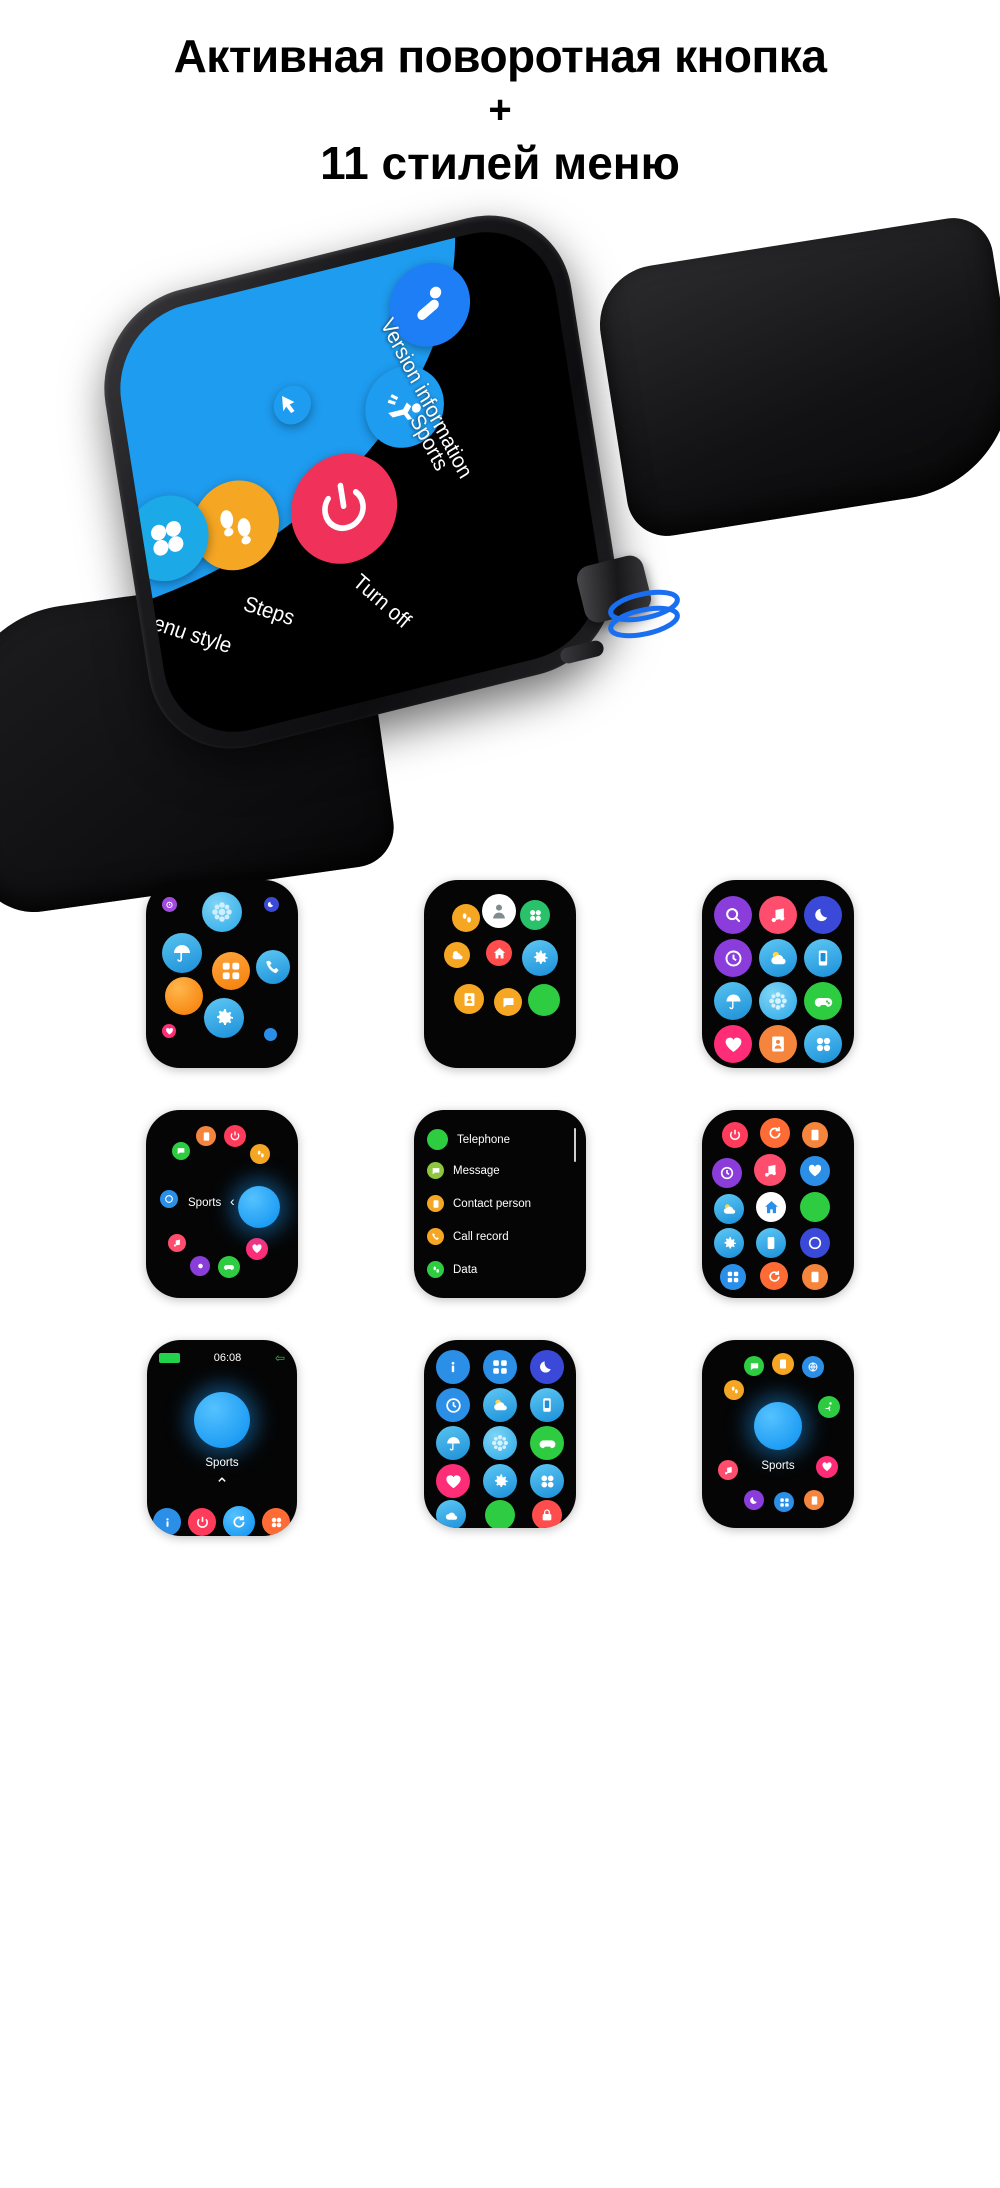  What do you see at coordinates (270, 1034) in the screenshot?
I see `dots-icon` at bounding box center [270, 1034].